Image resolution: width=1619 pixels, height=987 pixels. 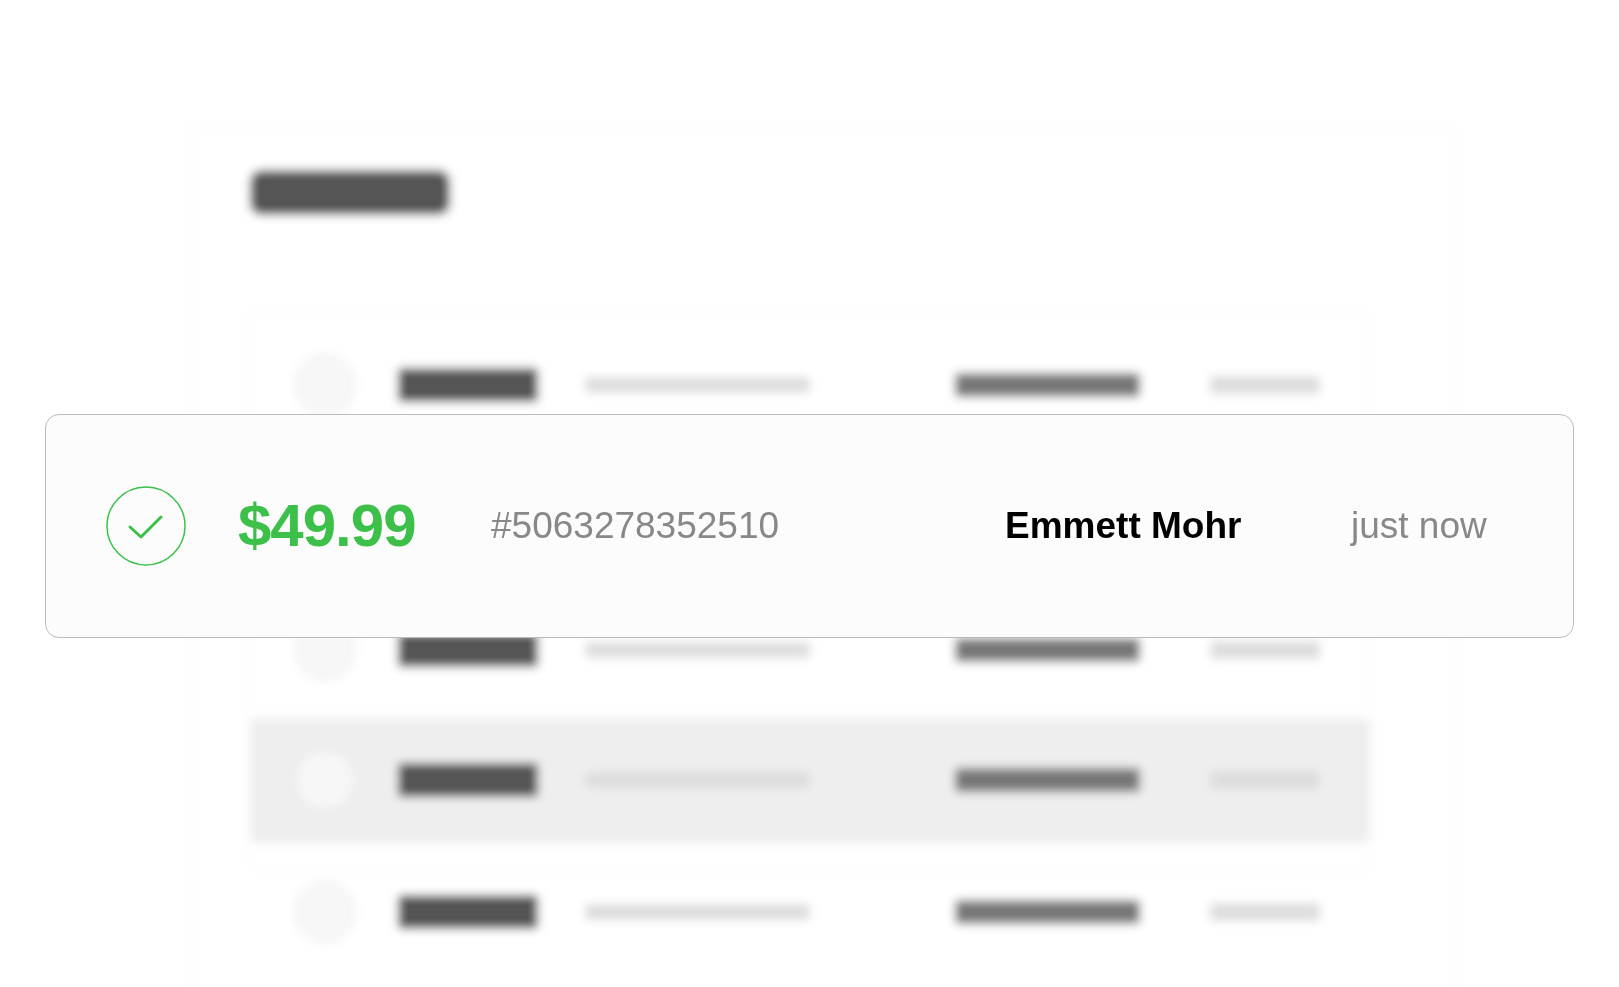 What do you see at coordinates (1419, 526) in the screenshot?
I see `order-time: just now` at bounding box center [1419, 526].